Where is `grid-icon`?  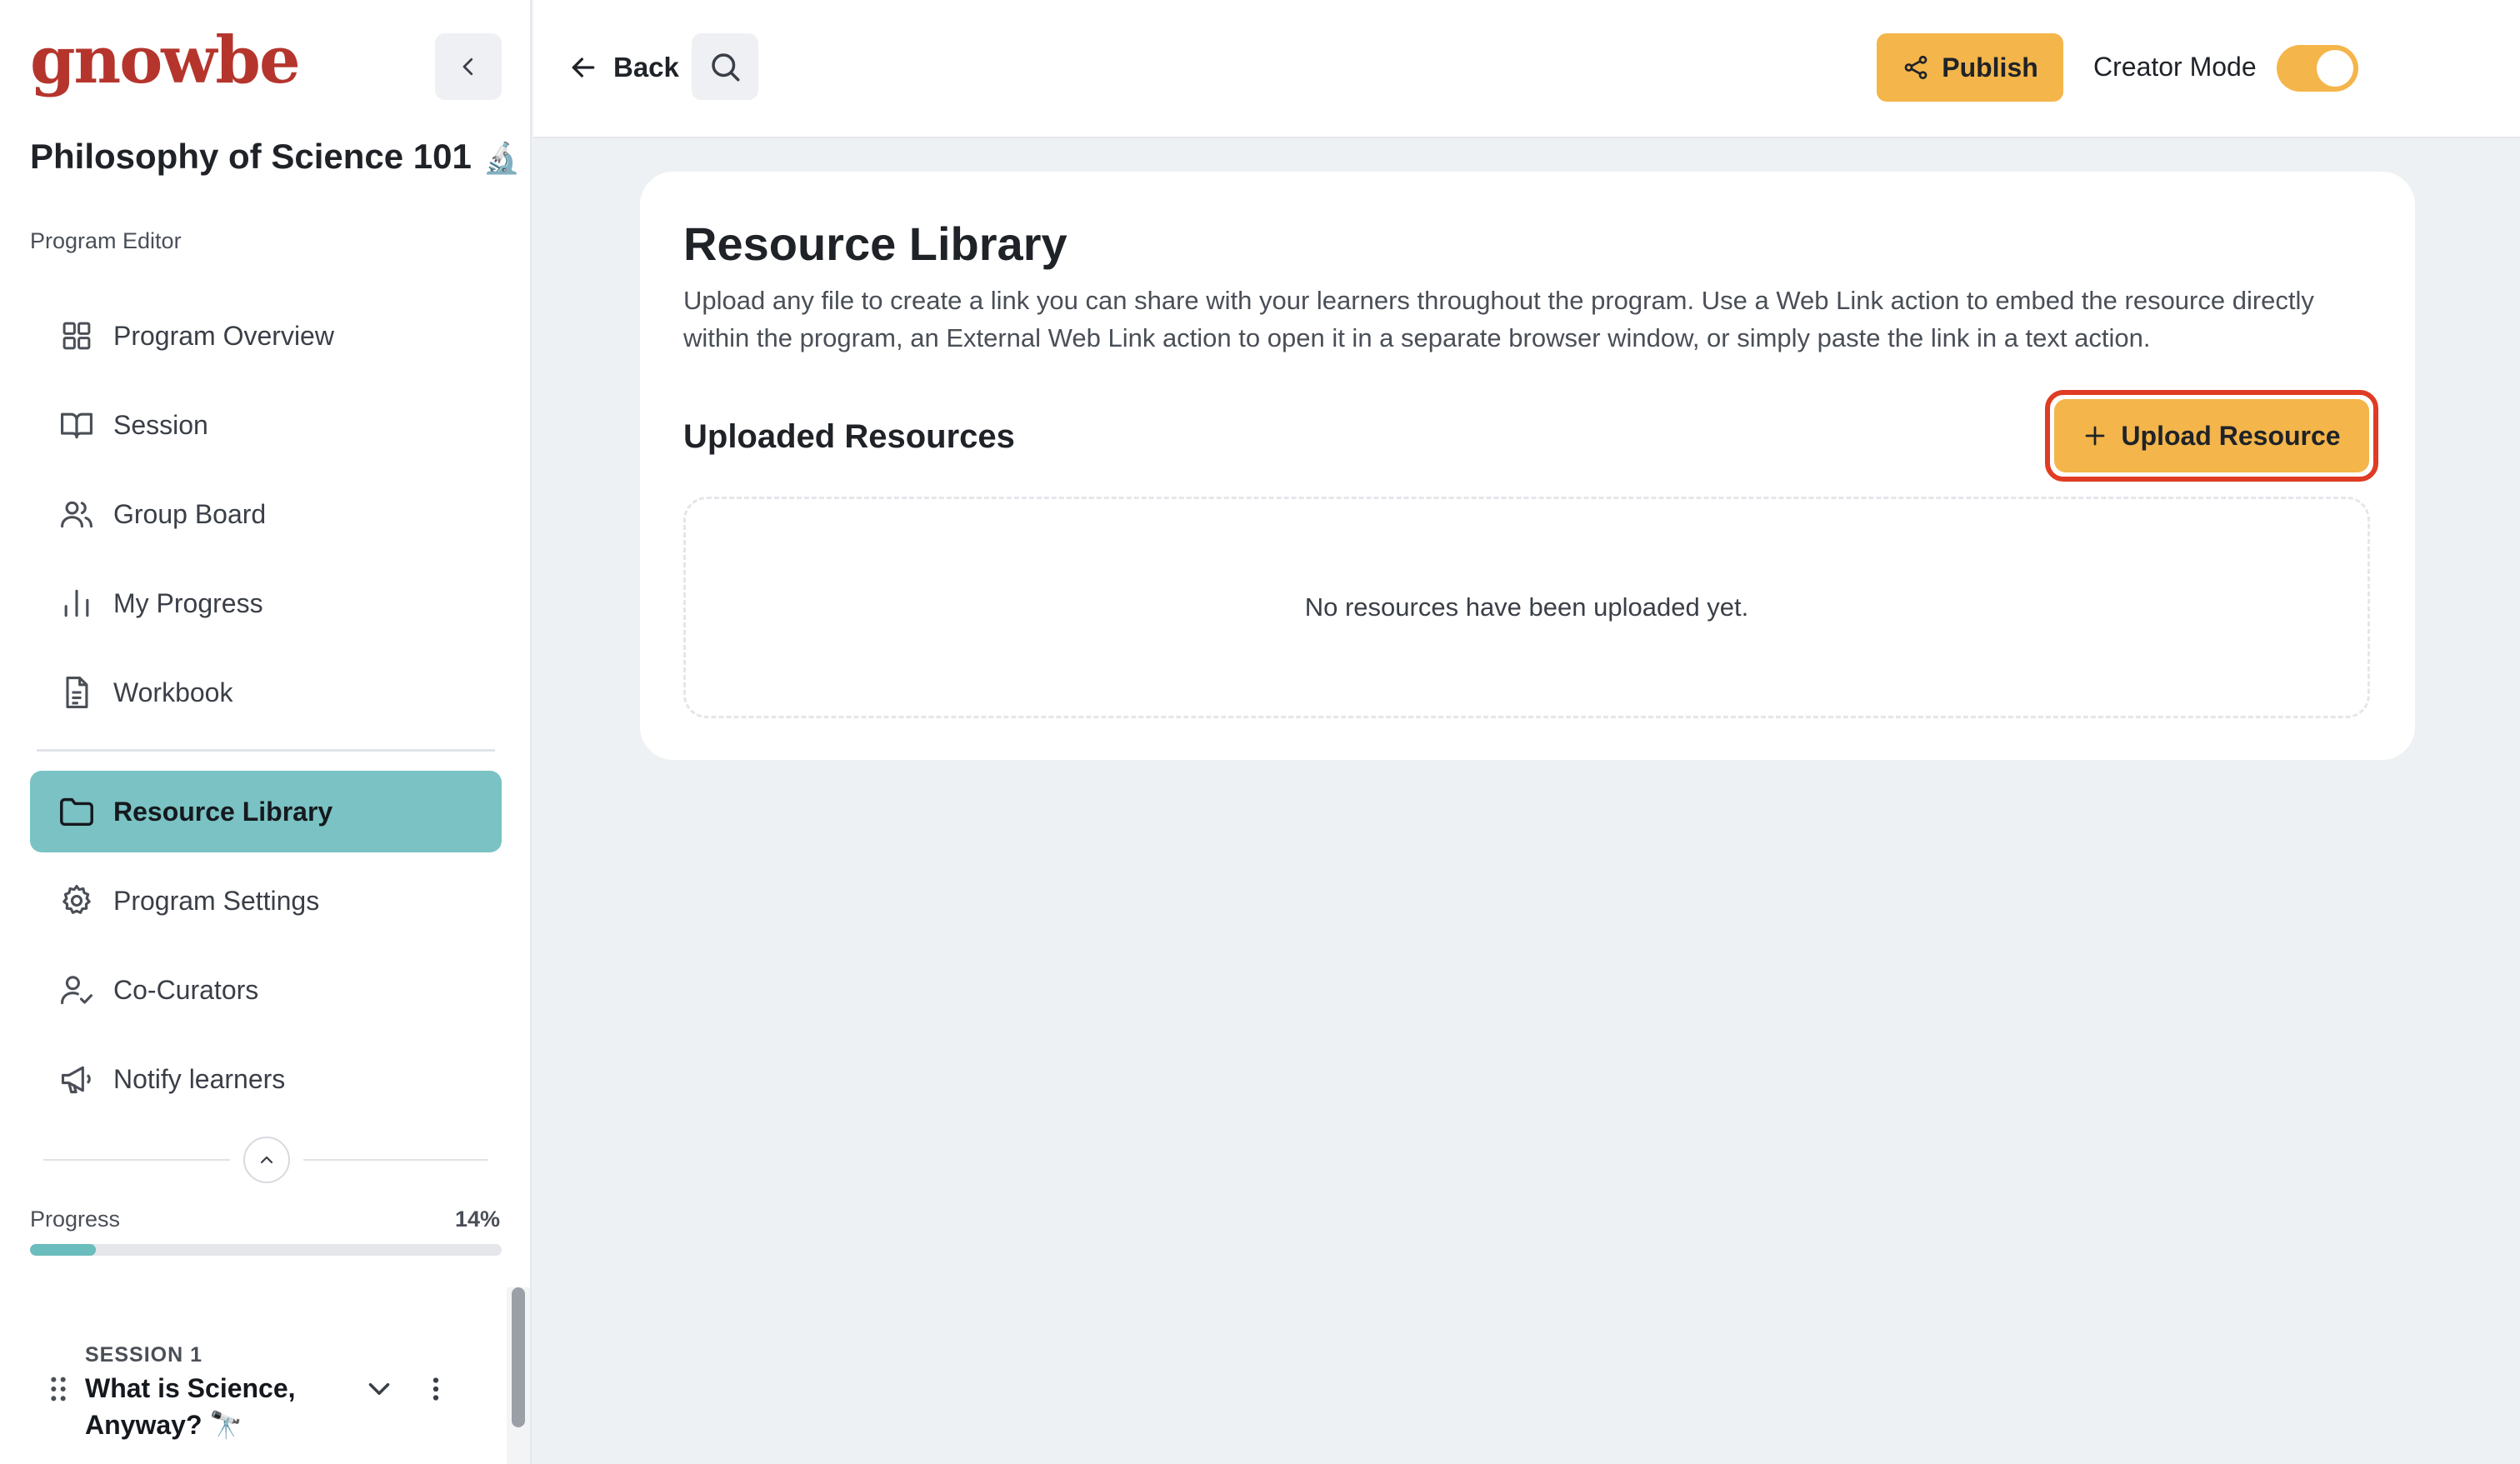 grid-icon is located at coordinates (76, 336).